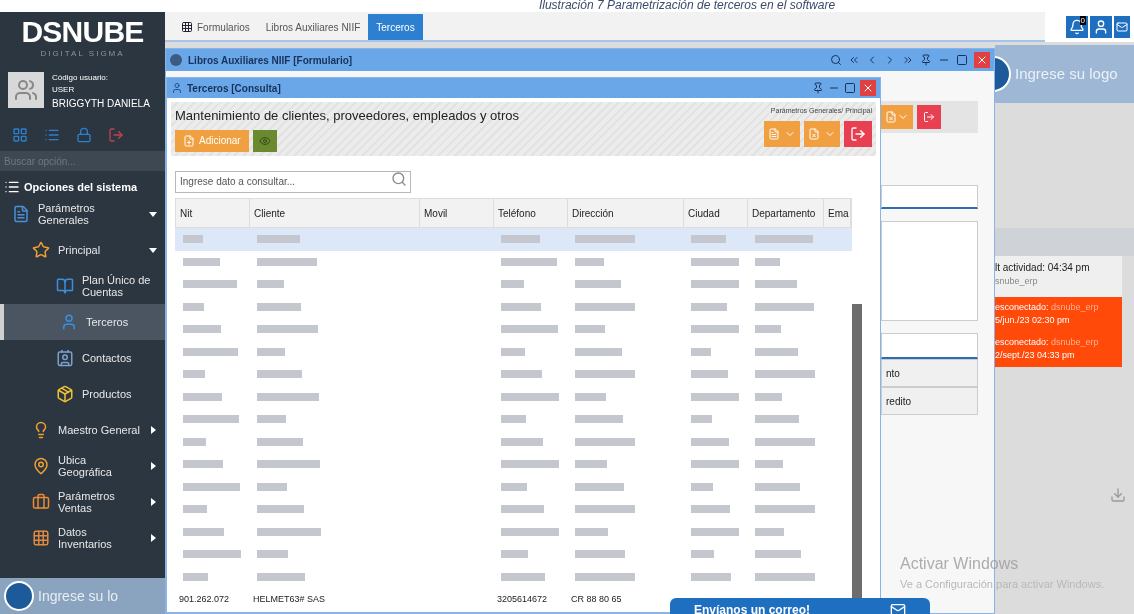 The height and width of the screenshot is (614, 1134). I want to click on mail-icon, so click(898, 608).